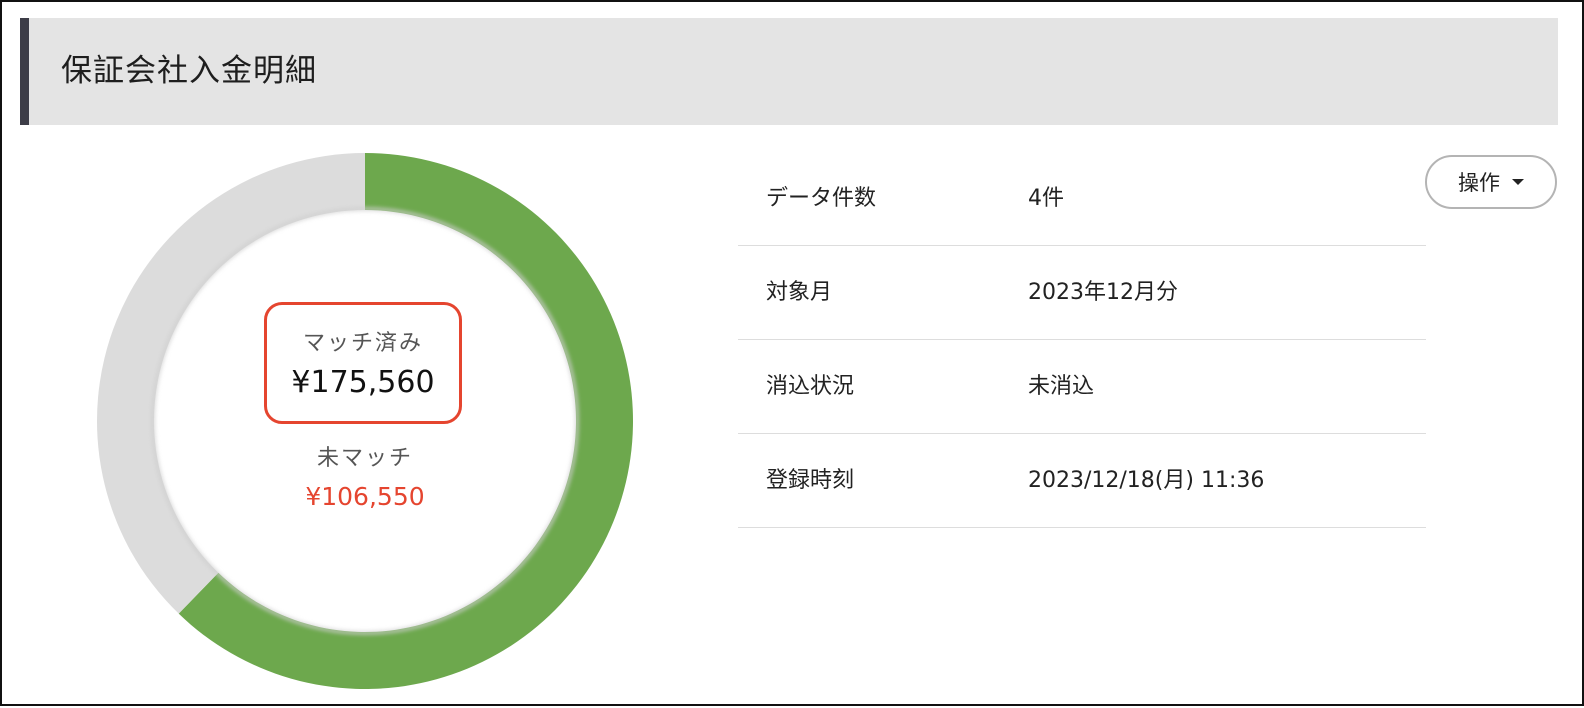 Image resolution: width=1584 pixels, height=708 pixels. Describe the element at coordinates (1518, 182) in the screenshot. I see `caret-down-icon` at that location.